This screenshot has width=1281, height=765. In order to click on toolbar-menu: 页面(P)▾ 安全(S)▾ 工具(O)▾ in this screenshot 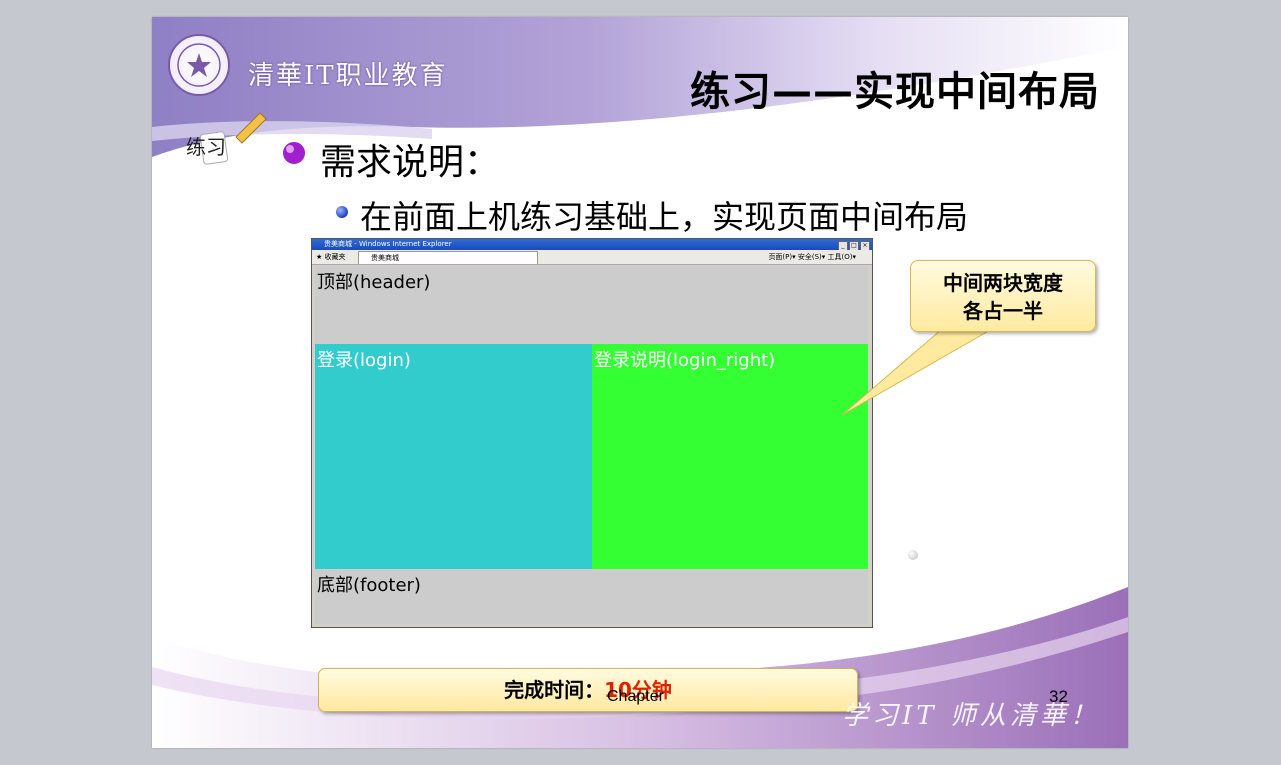, I will do `click(812, 257)`.